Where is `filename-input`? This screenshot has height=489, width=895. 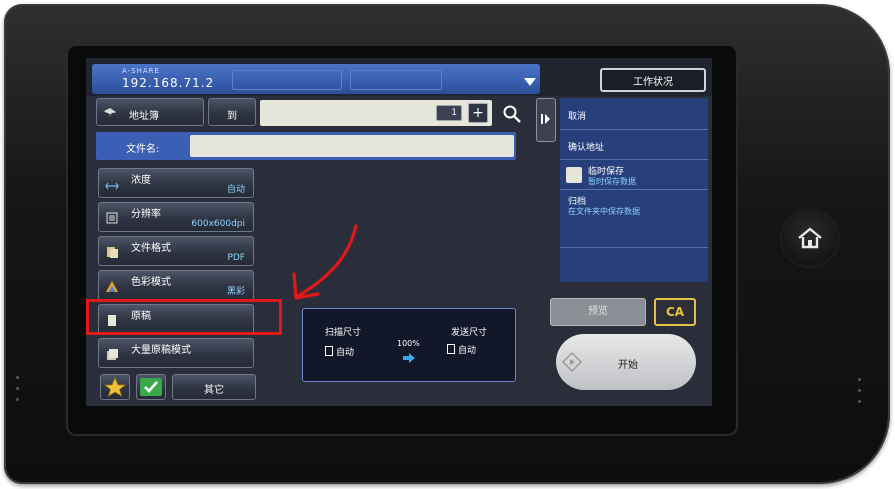
filename-input is located at coordinates (352, 146).